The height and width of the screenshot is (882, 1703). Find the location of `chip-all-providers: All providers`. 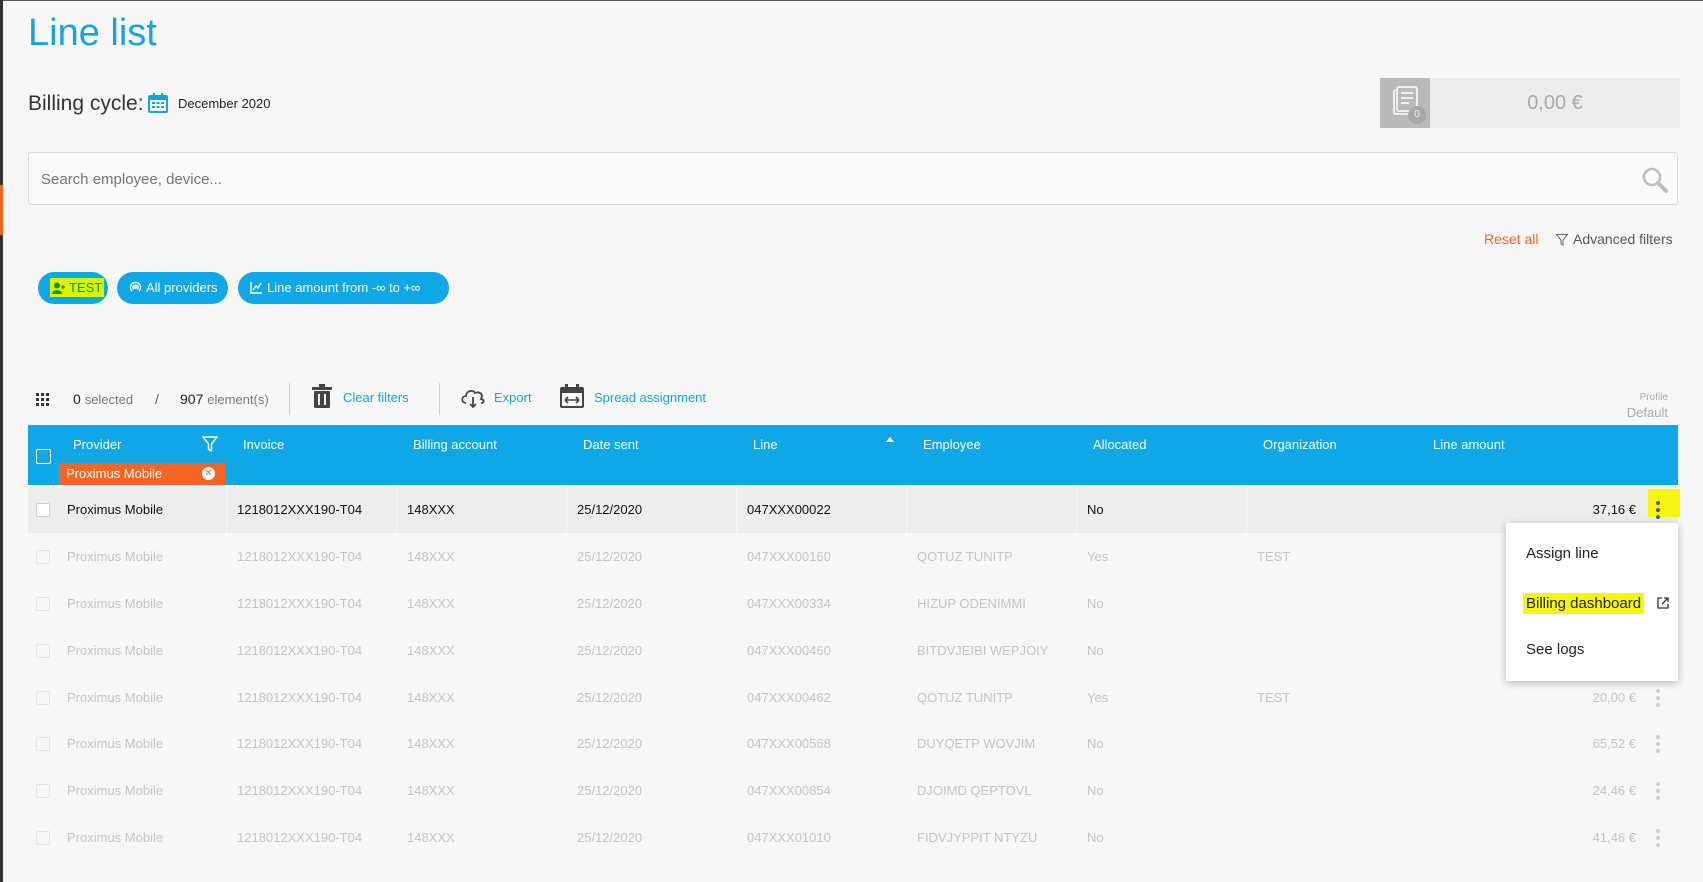

chip-all-providers: All providers is located at coordinates (172, 288).